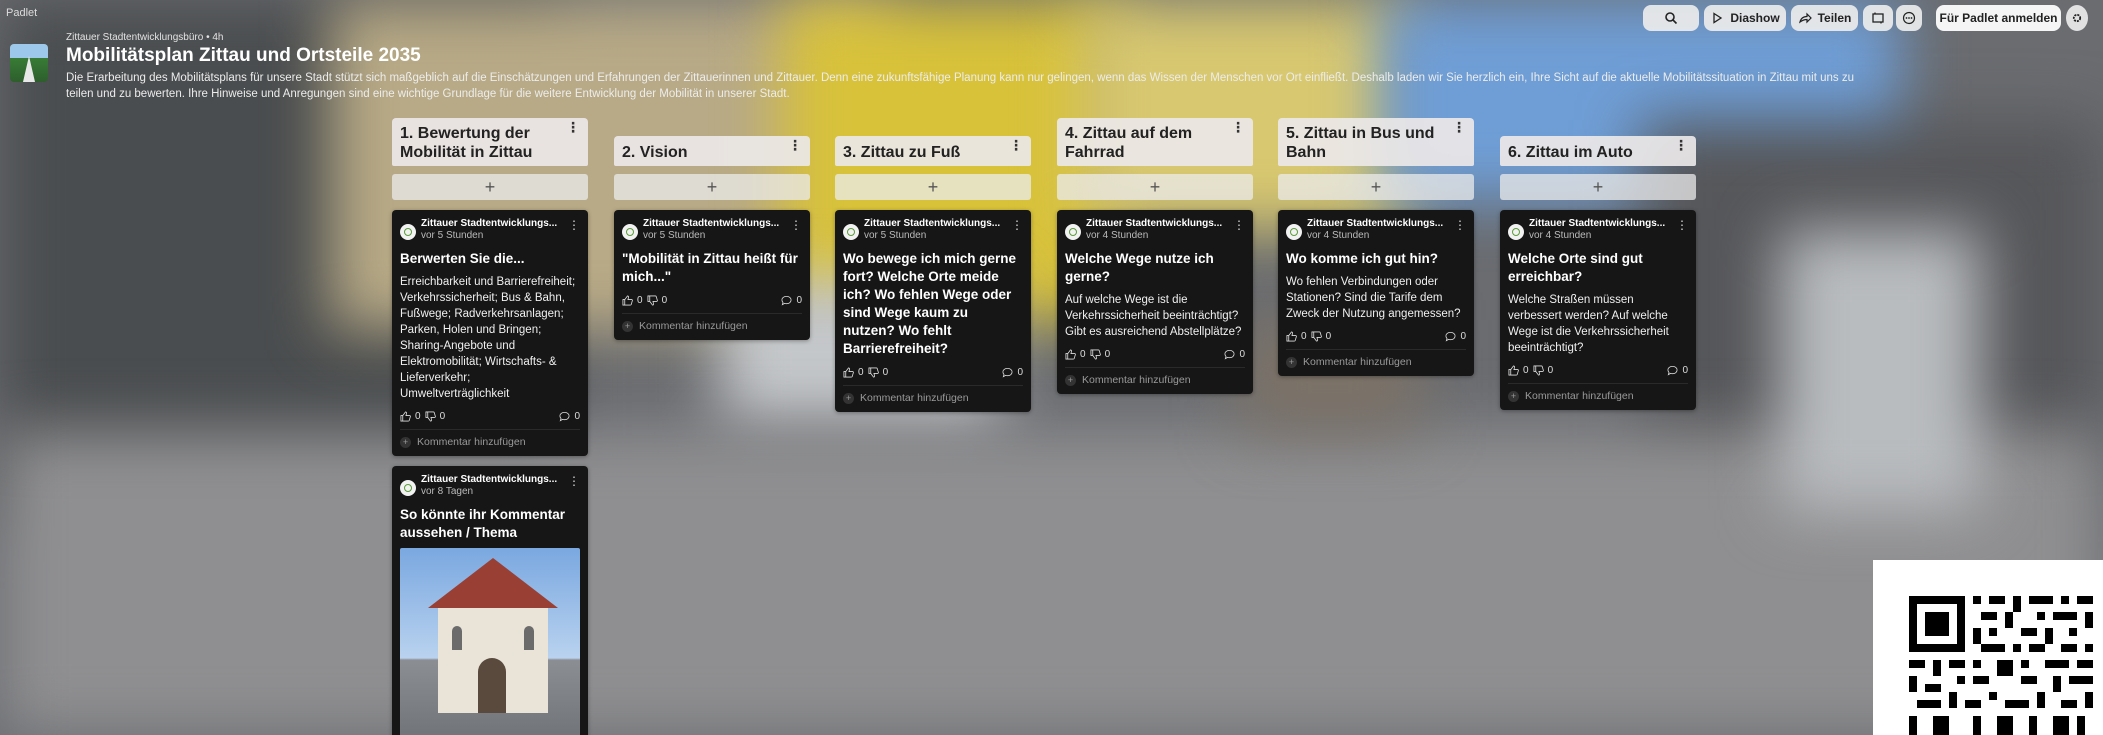  Describe the element at coordinates (1671, 18) in the screenshot. I see `search-button` at that location.